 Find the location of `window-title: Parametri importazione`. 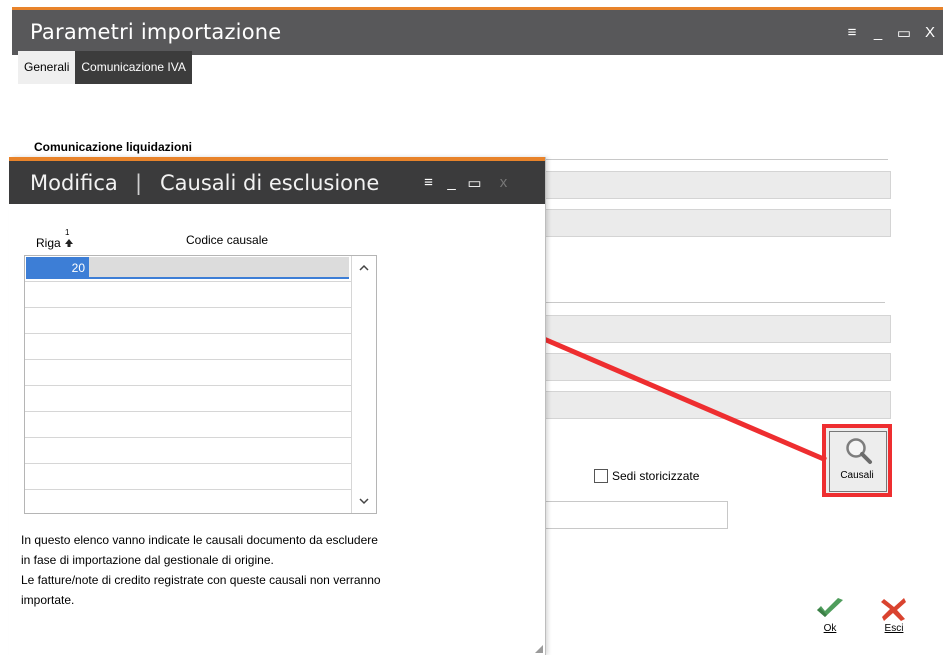

window-title: Parametri importazione is located at coordinates (156, 32).